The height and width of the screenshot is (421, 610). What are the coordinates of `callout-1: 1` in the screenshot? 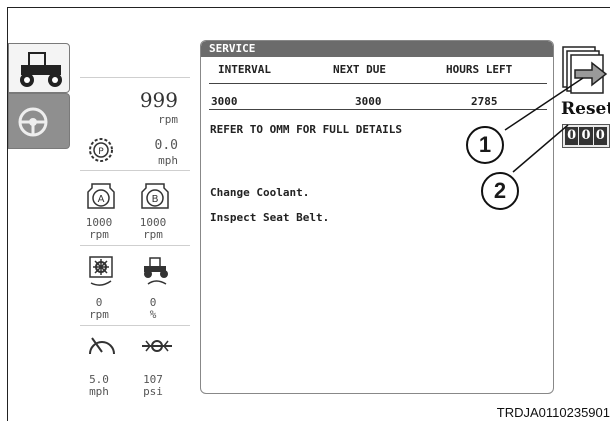 It's located at (485, 145).